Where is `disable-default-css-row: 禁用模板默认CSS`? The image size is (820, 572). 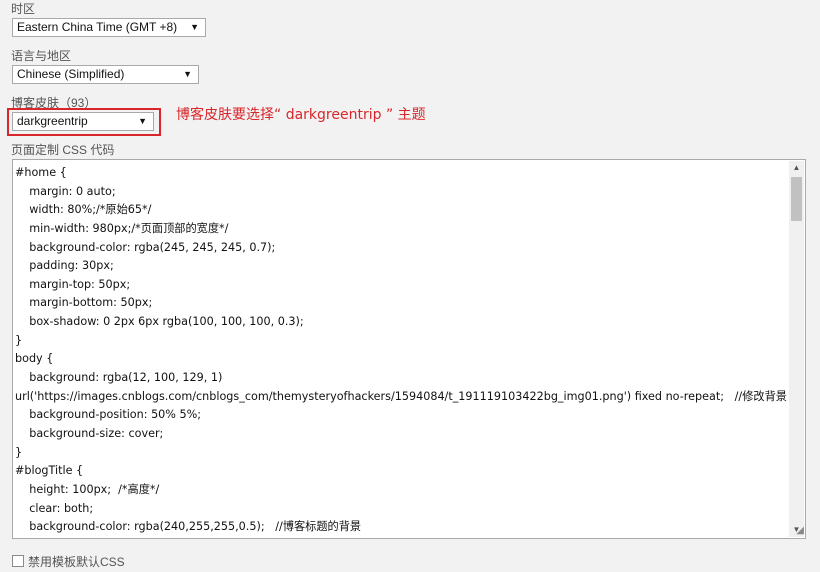
disable-default-css-row: 禁用模板默认CSS is located at coordinates (68, 561).